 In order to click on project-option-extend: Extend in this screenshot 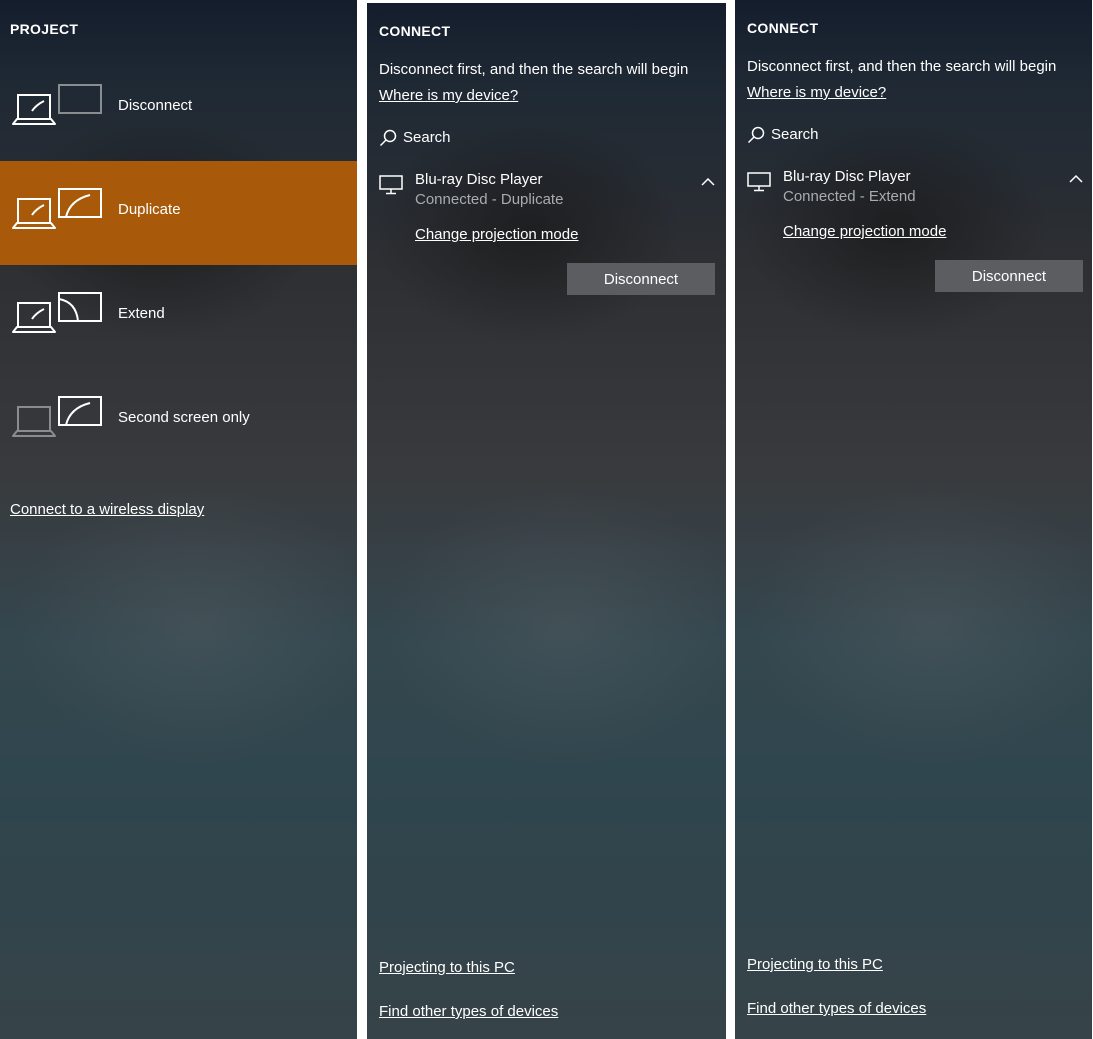, I will do `click(178, 317)`.